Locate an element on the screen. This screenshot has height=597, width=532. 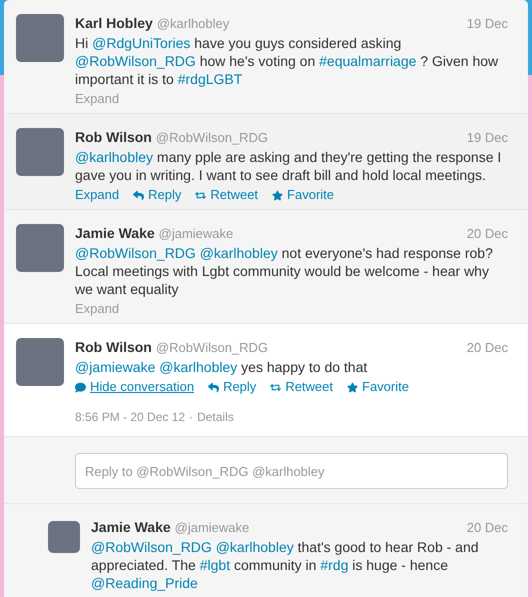
mention-link: @Reading_Pride is located at coordinates (144, 583).